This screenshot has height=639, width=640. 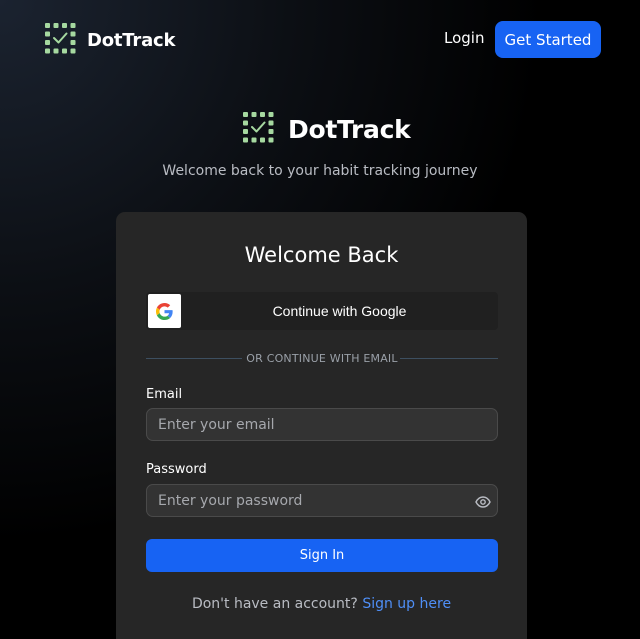 I want to click on hero-brand-name: DotTrack, so click(x=349, y=129).